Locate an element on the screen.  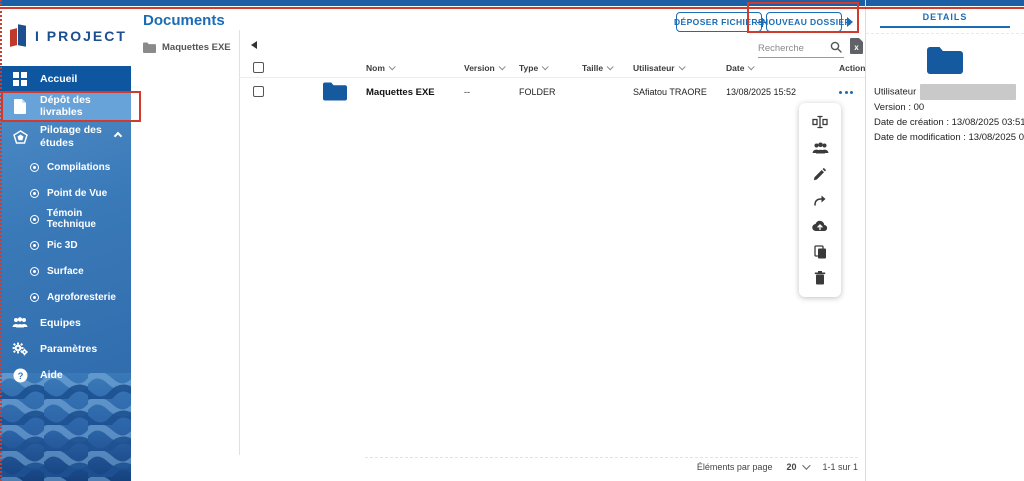
search-icon is located at coordinates (836, 49).